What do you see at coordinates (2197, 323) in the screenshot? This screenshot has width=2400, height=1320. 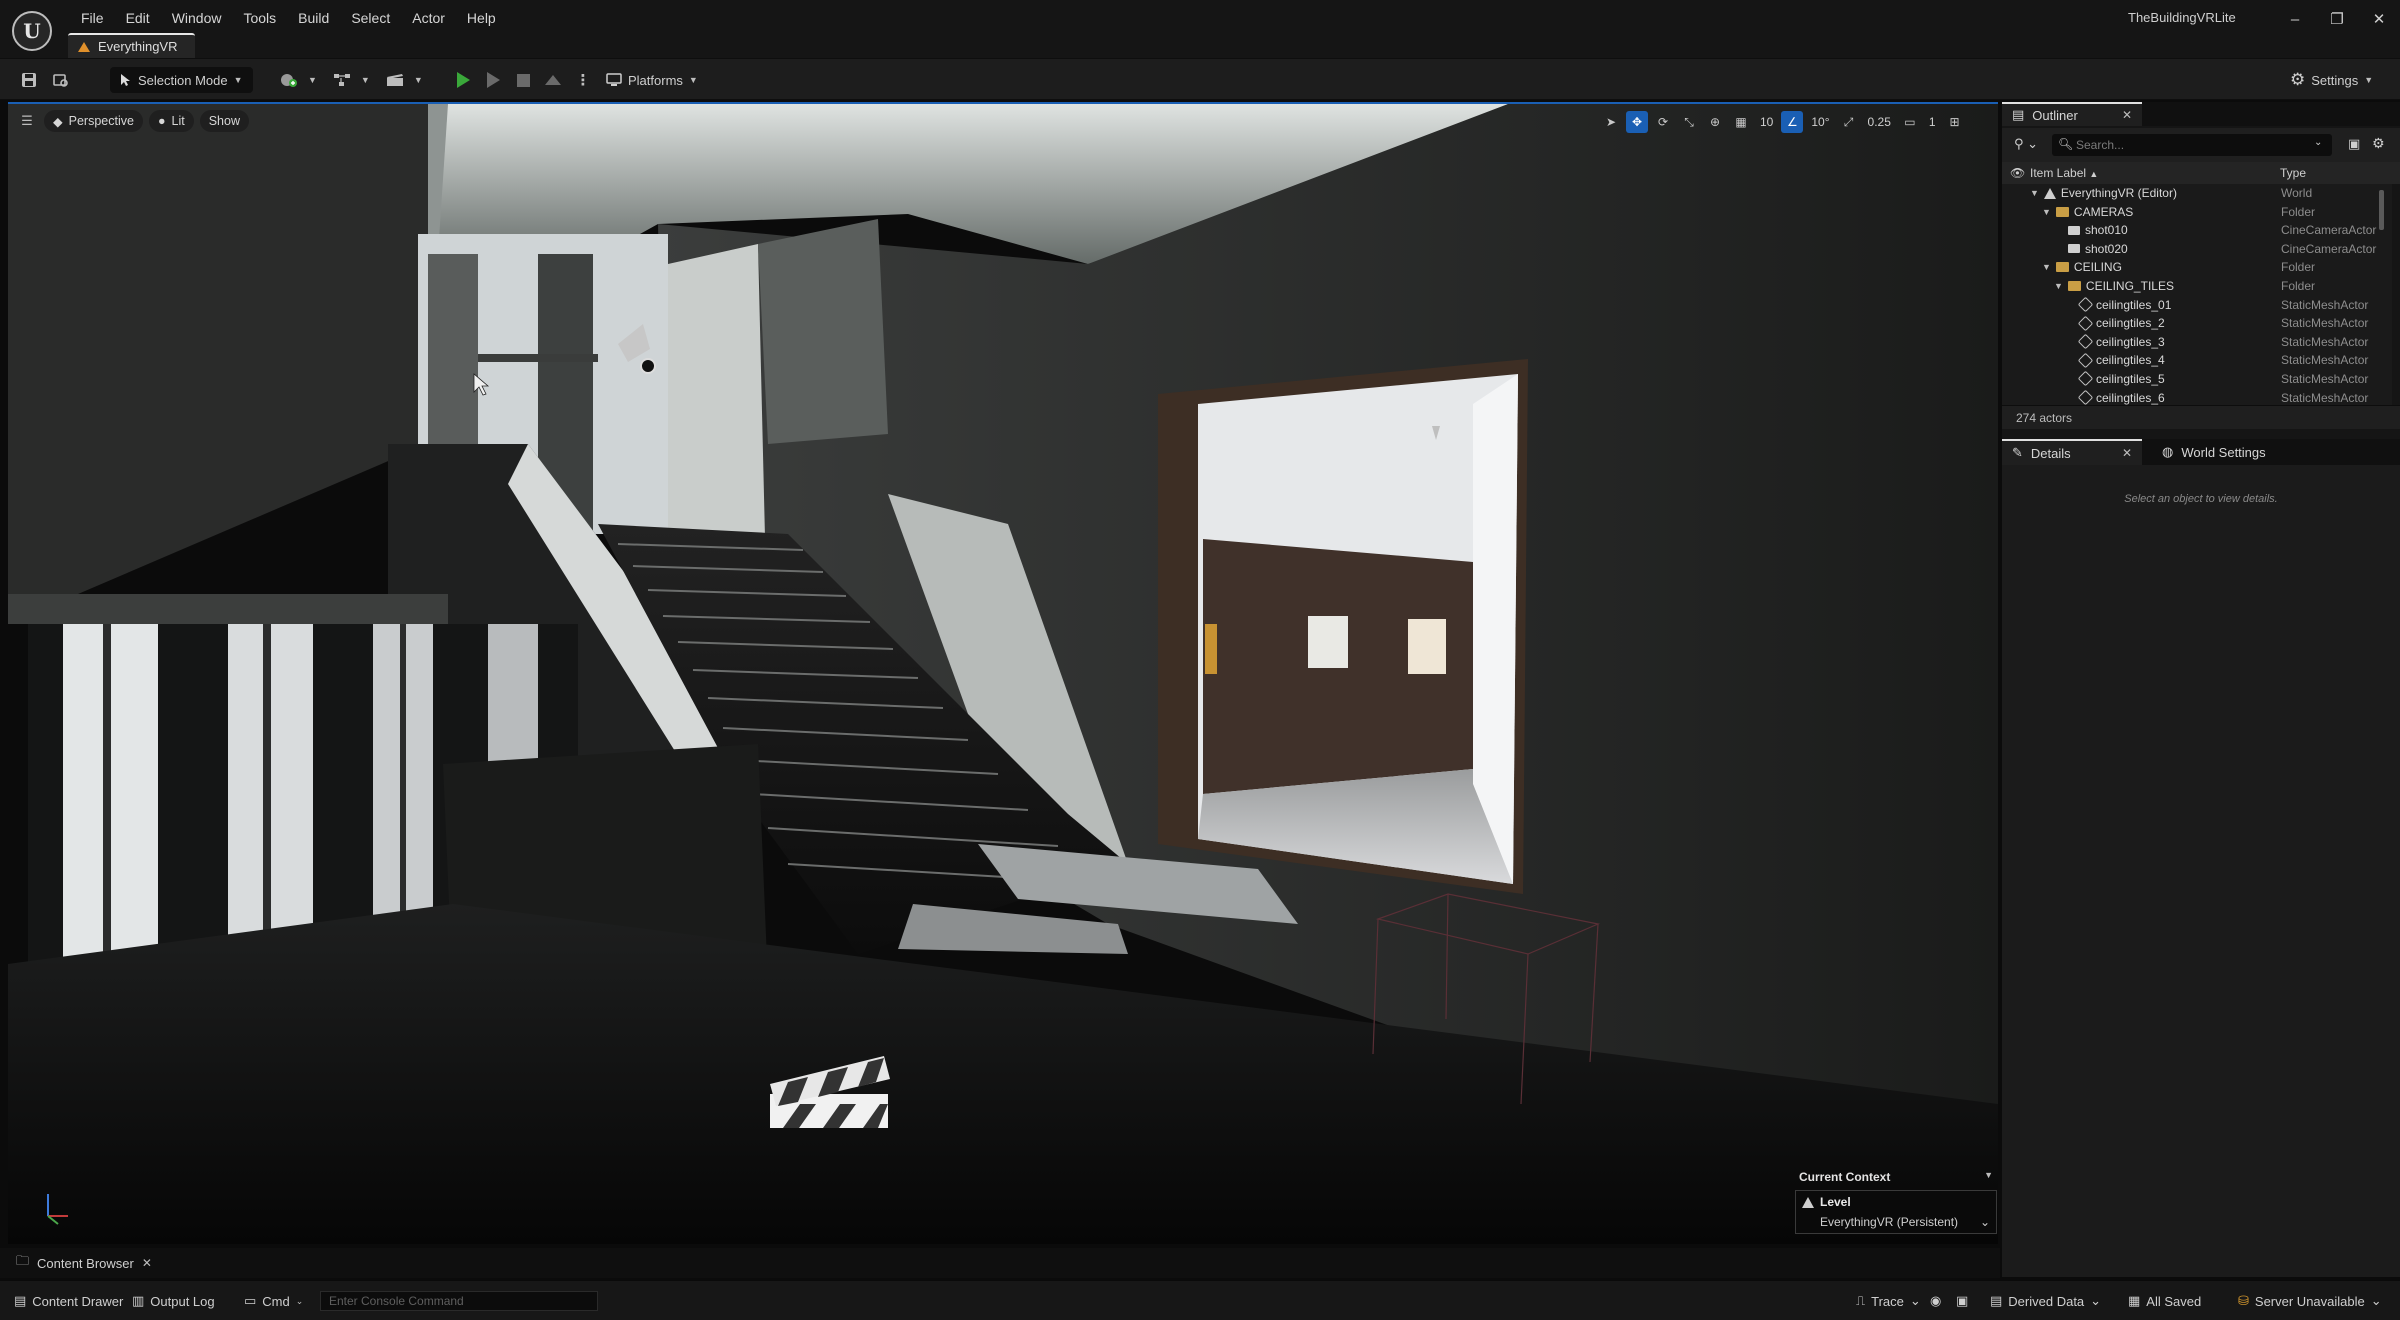 I see `outliner-row: ceilingtiles_2 StaticMeshActor` at bounding box center [2197, 323].